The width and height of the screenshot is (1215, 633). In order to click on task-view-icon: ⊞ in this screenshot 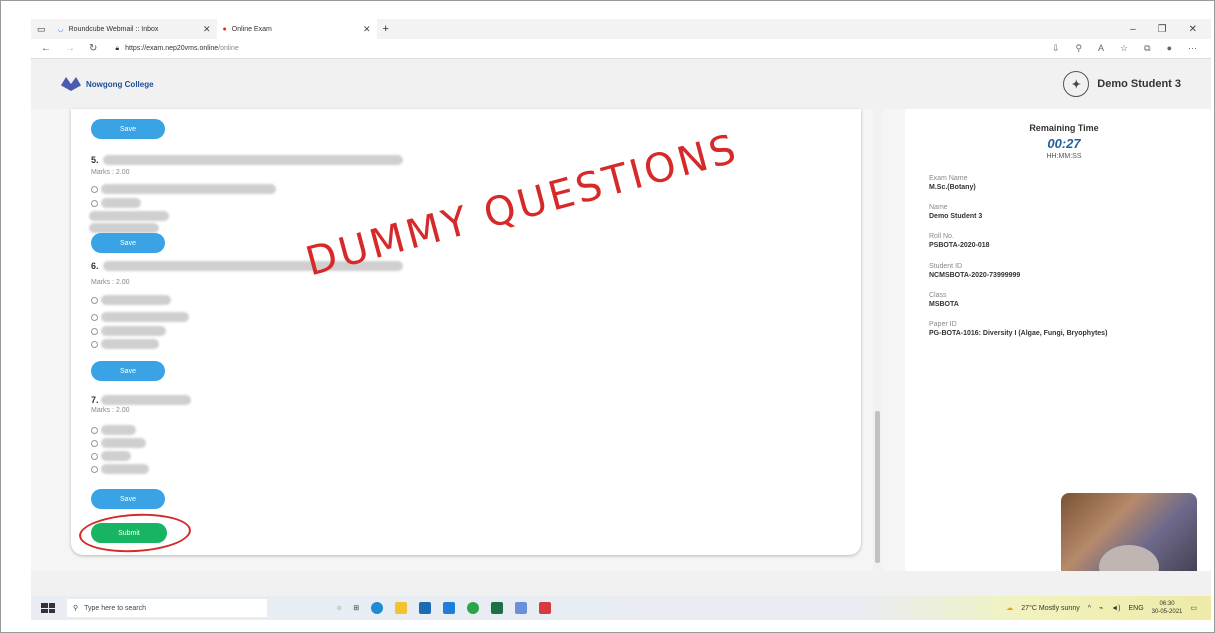, I will do `click(356, 608)`.